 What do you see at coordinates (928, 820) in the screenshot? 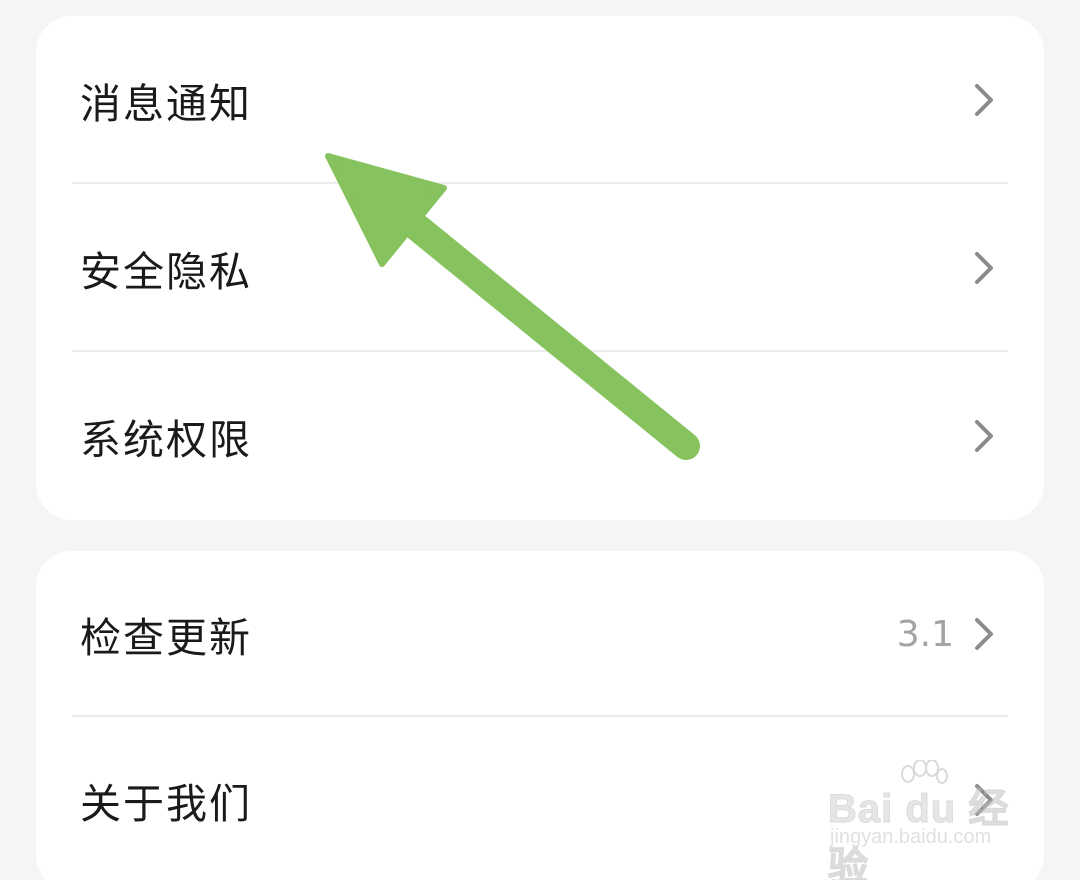
I see `baidu-jingyan-watermark: Bai du 经验 jingyan.baidu.com` at bounding box center [928, 820].